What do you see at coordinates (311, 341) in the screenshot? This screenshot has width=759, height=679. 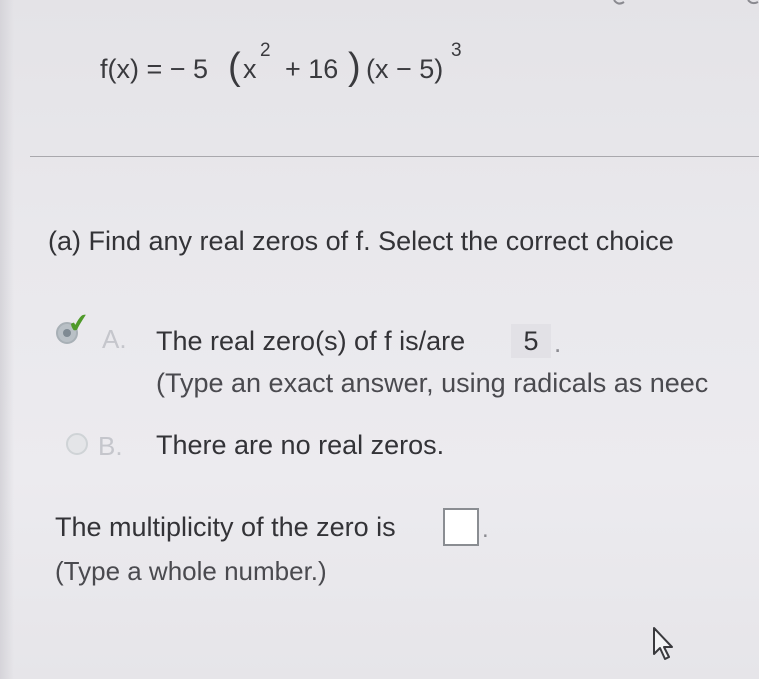 I see `option-a-text: The real zero(s) of f is/are` at bounding box center [311, 341].